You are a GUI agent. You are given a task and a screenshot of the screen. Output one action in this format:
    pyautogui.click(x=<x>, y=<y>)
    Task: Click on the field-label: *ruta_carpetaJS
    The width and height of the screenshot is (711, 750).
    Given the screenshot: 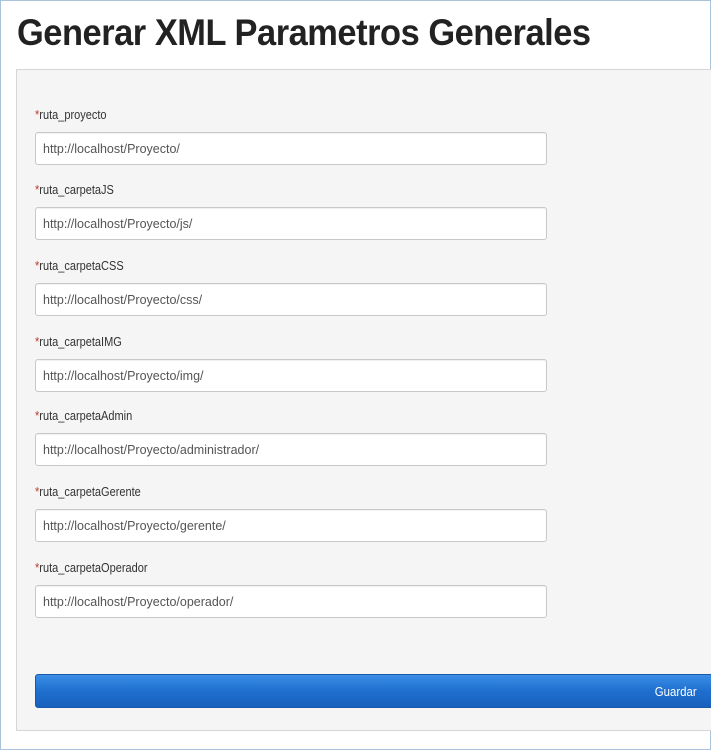 What is the action you would take?
    pyautogui.click(x=74, y=190)
    